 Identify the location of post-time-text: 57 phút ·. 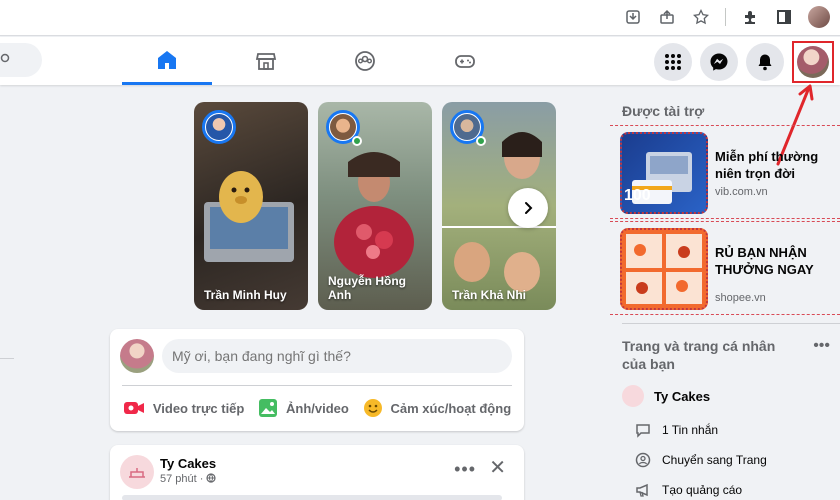
(182, 479).